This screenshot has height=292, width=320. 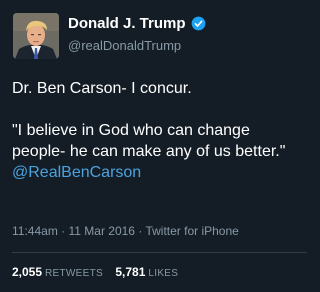 What do you see at coordinates (159, 252) in the screenshot?
I see `divider` at bounding box center [159, 252].